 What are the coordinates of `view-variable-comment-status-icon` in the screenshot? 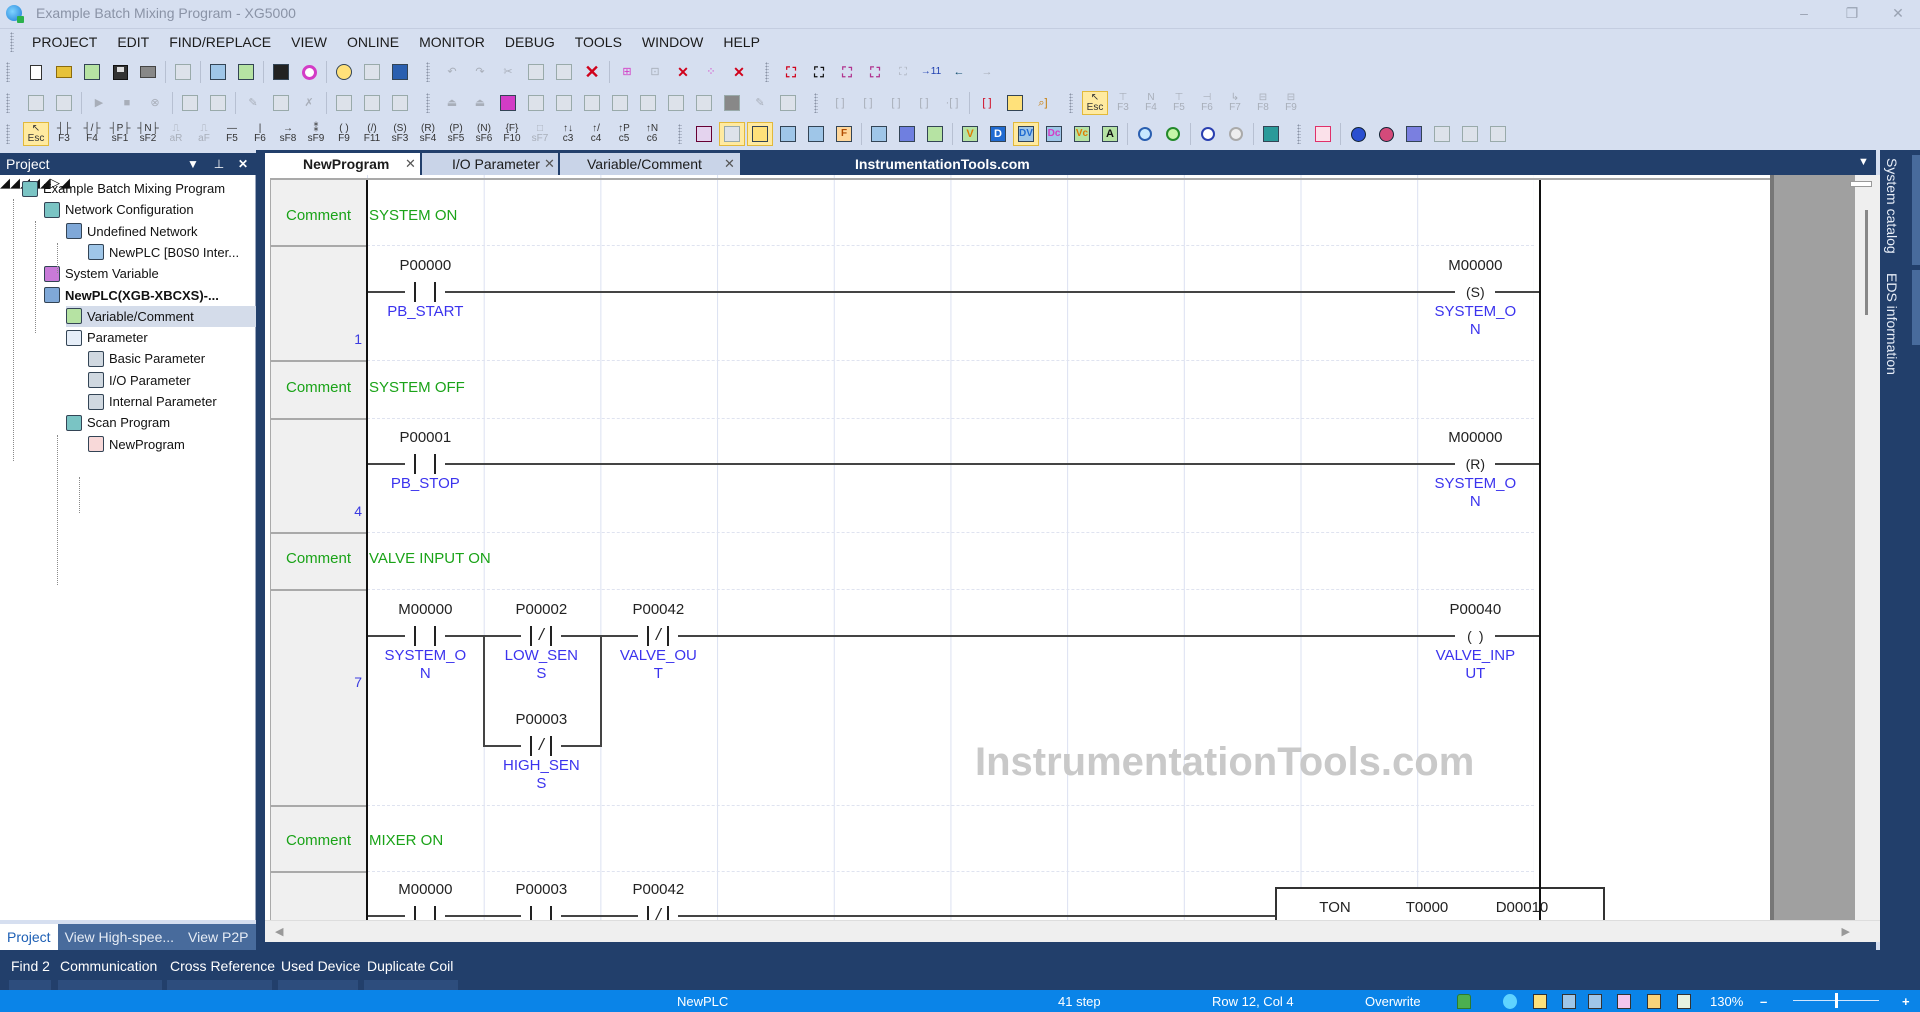 It's located at (1654, 1001).